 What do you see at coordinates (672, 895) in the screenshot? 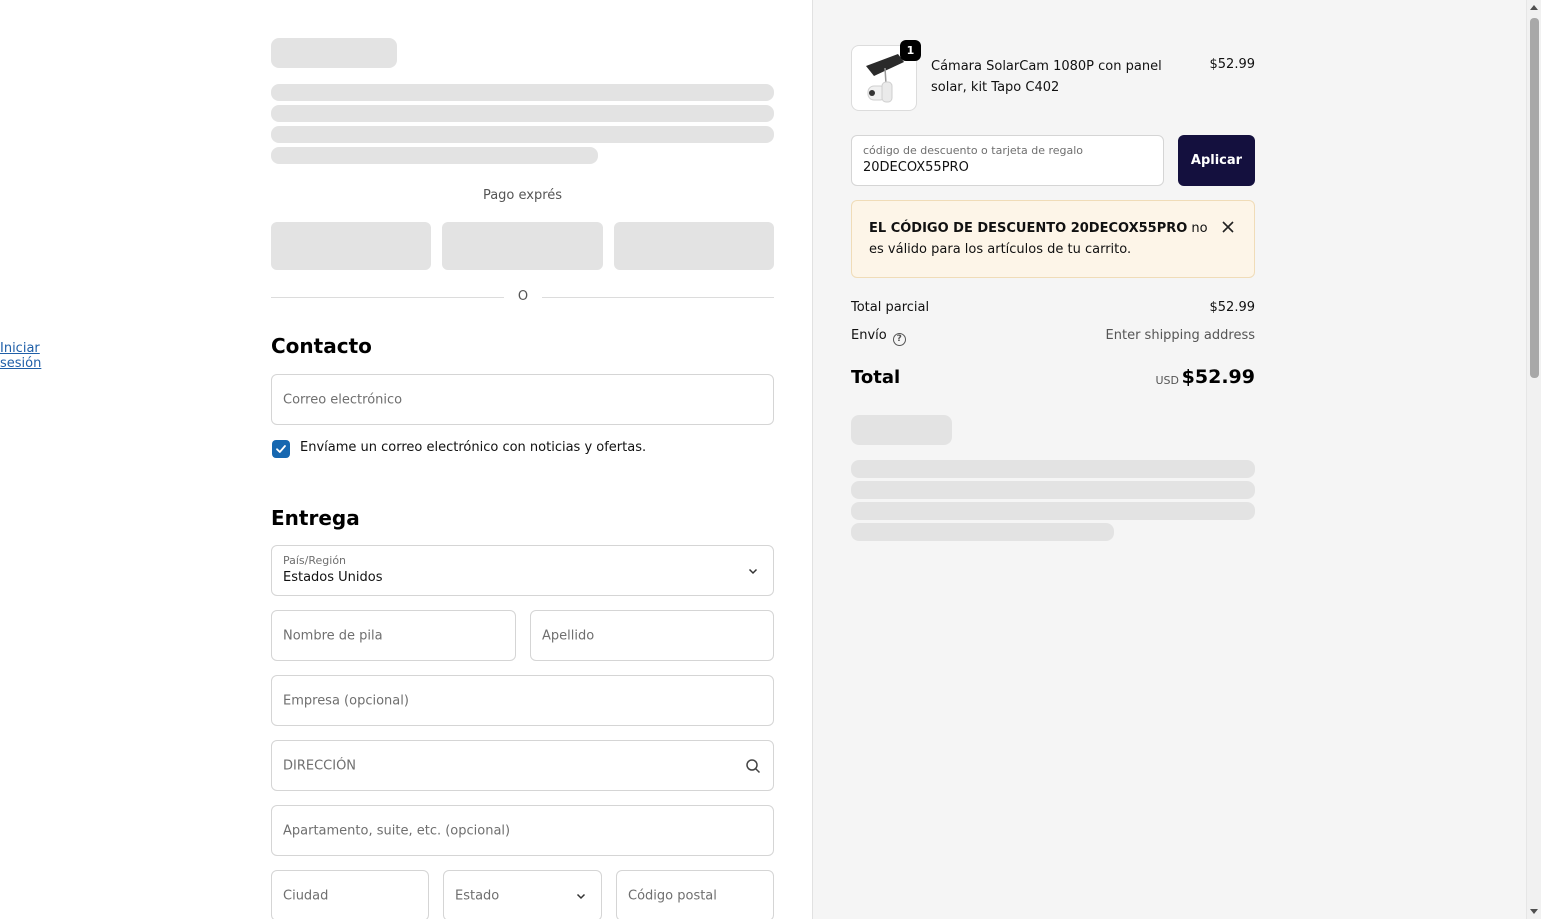
I see `zip-placeholder: Código postal` at bounding box center [672, 895].